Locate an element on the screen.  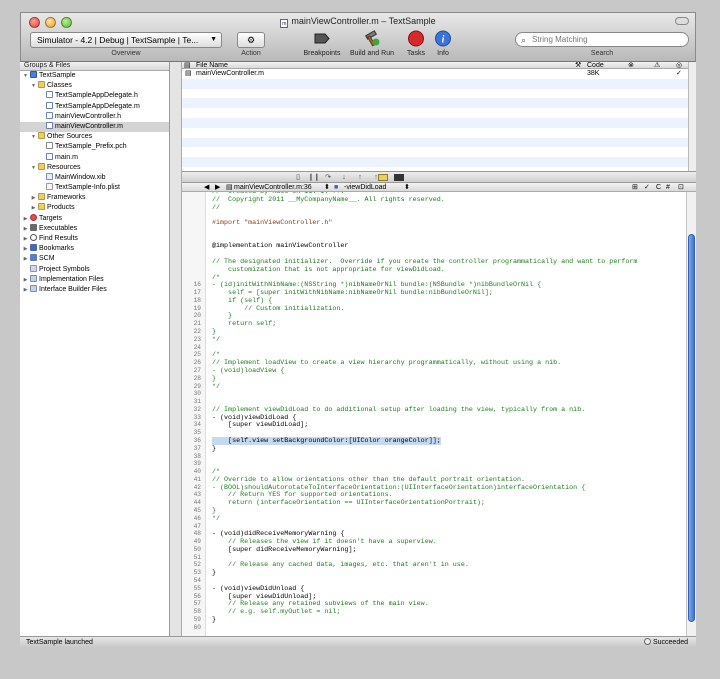
sidebar-item: ▶ Targets is located at coordinates (94, 218).